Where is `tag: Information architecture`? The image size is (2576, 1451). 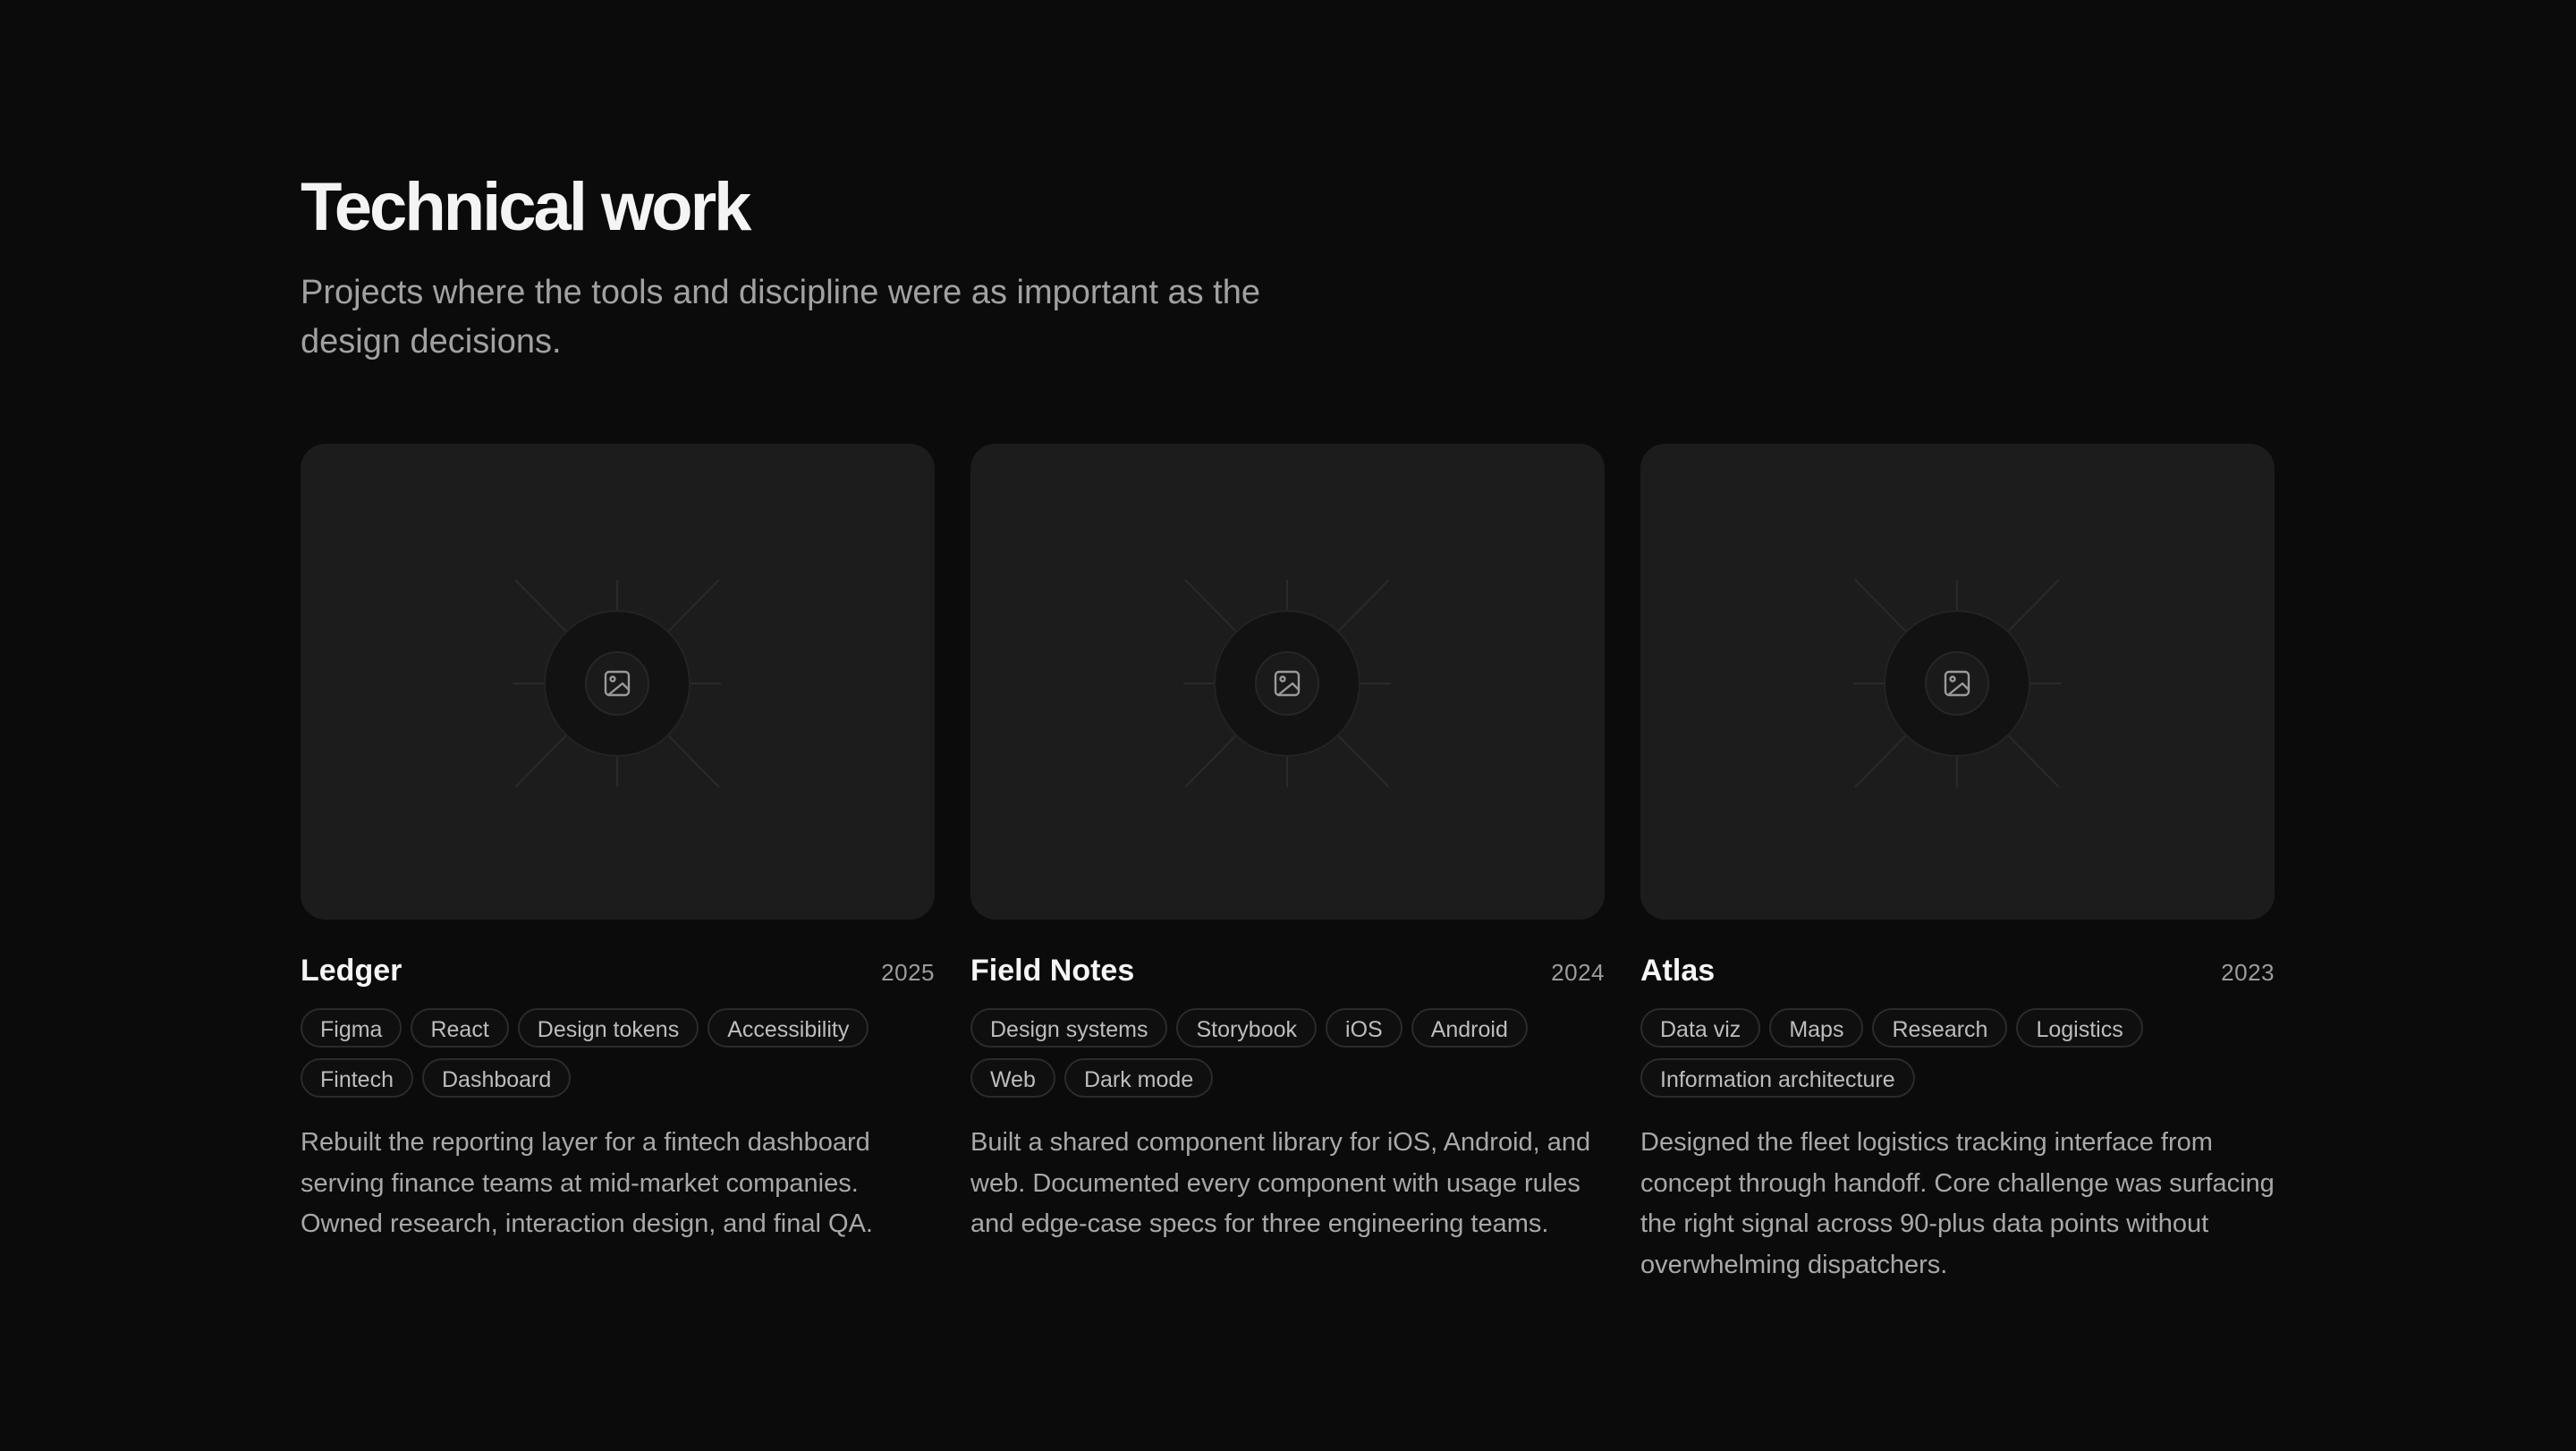
tag: Information architecture is located at coordinates (1777, 1078).